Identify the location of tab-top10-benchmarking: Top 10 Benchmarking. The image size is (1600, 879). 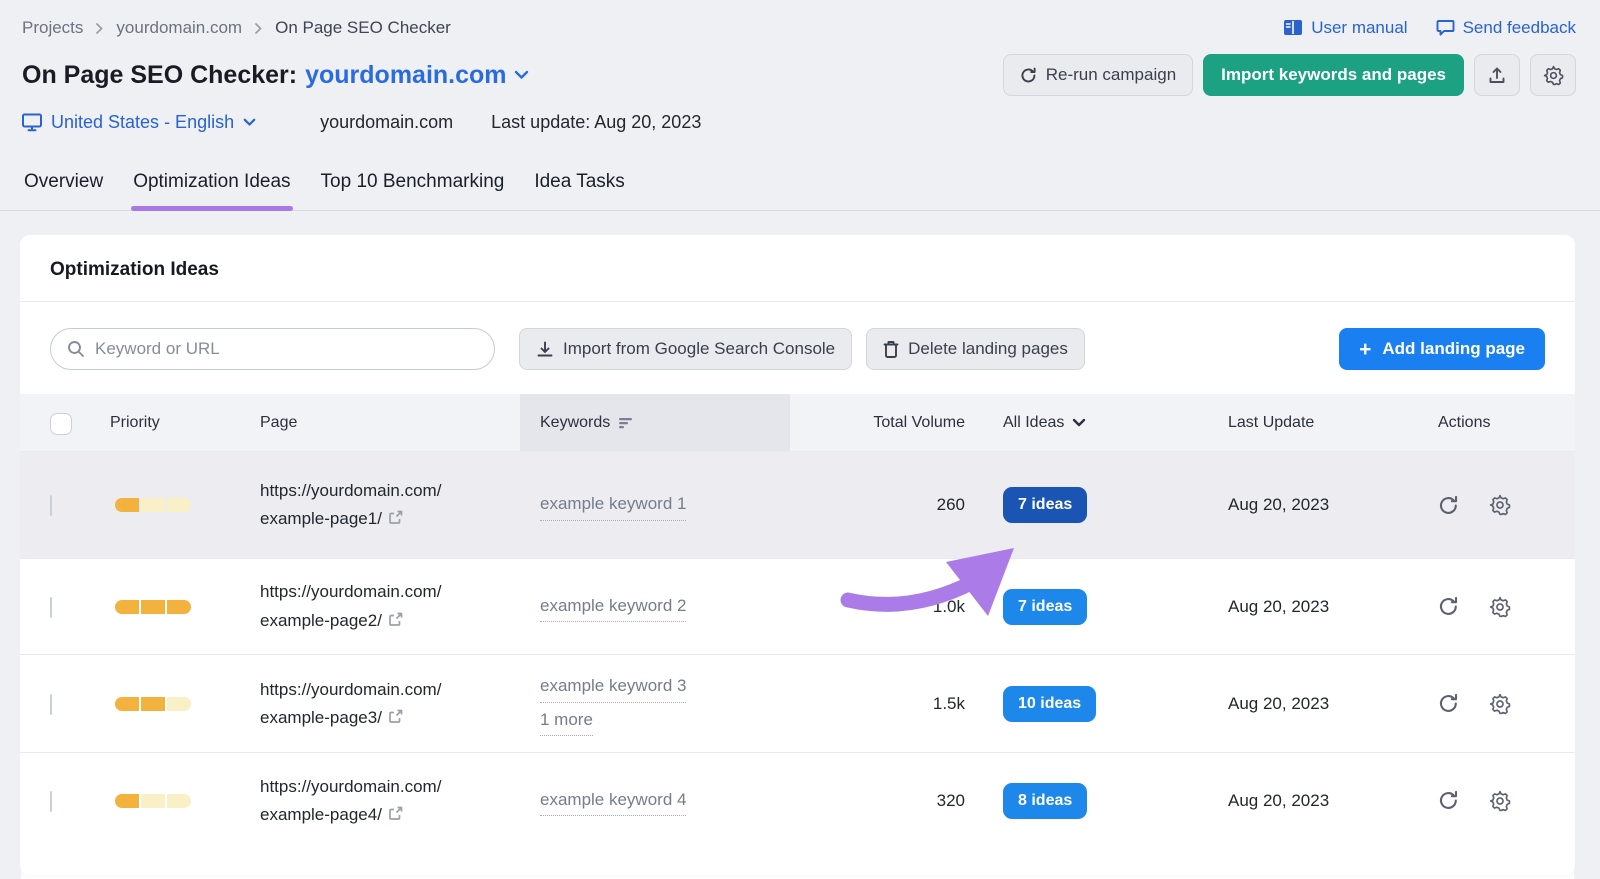
(413, 185).